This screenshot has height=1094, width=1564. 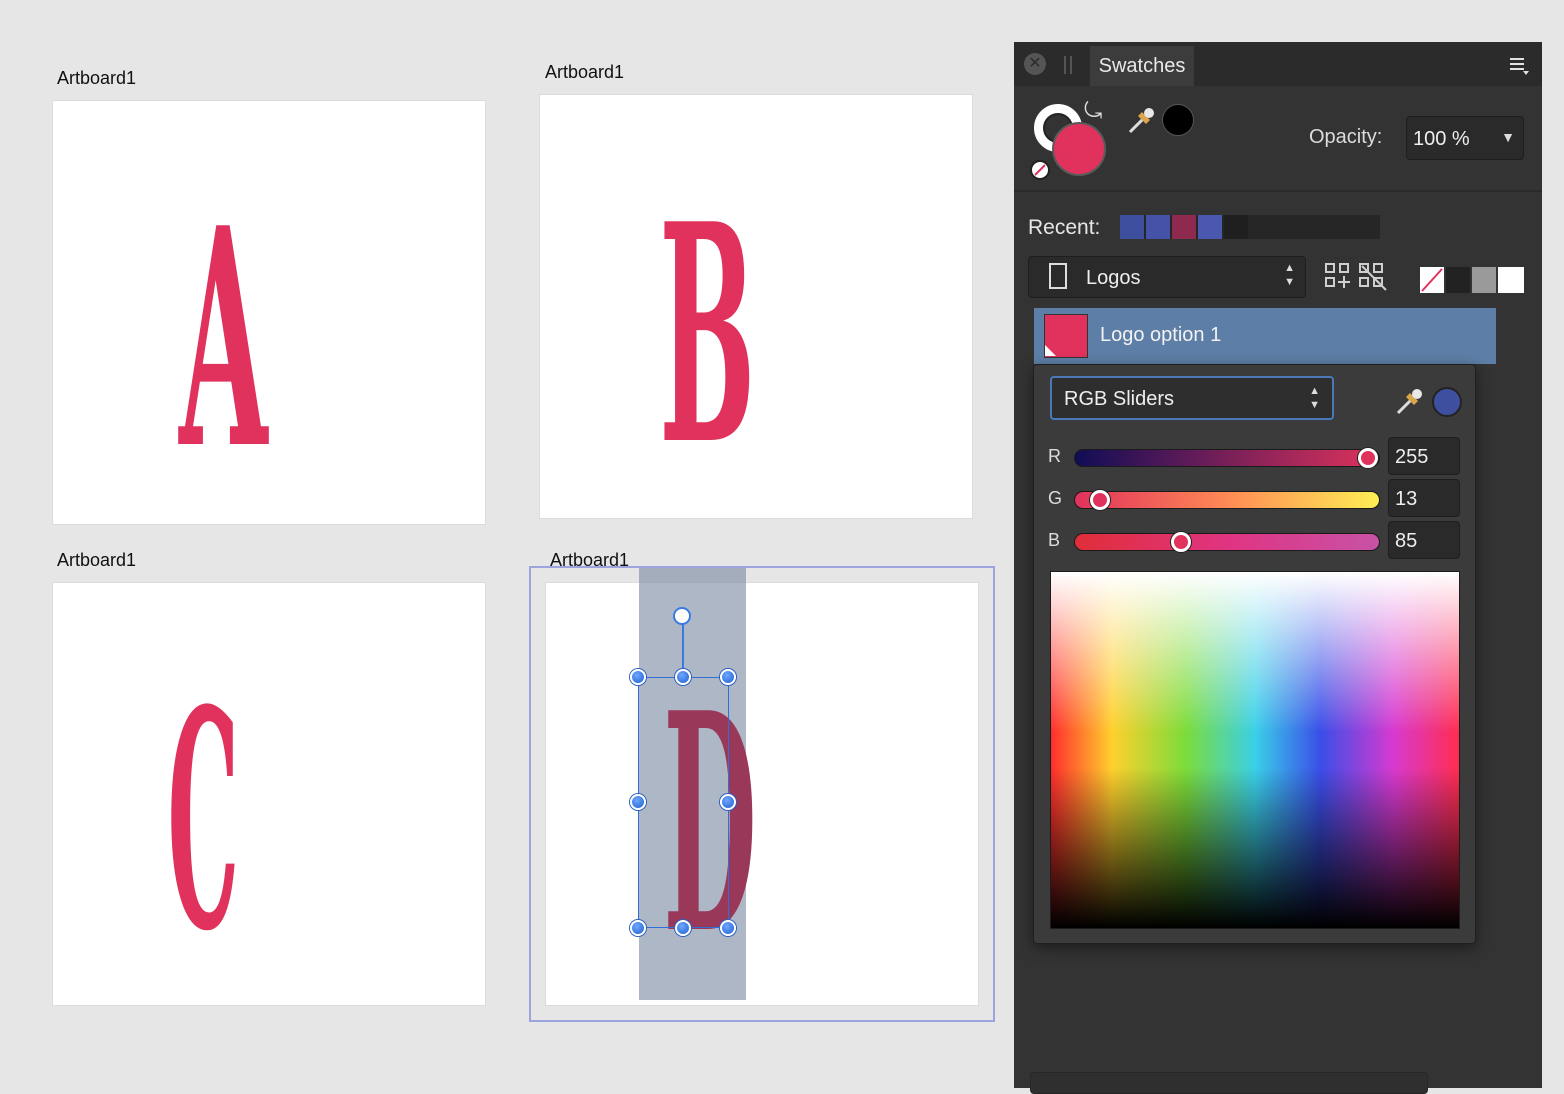 I want to click on bounding-box, so click(x=683, y=802).